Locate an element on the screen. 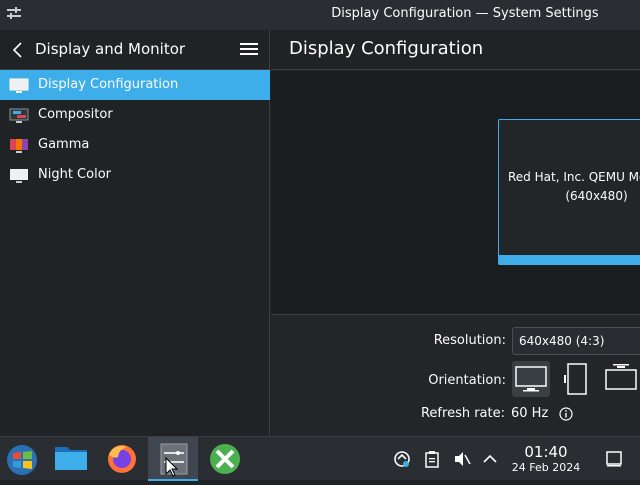  windows-logo-icon is located at coordinates (22, 460).